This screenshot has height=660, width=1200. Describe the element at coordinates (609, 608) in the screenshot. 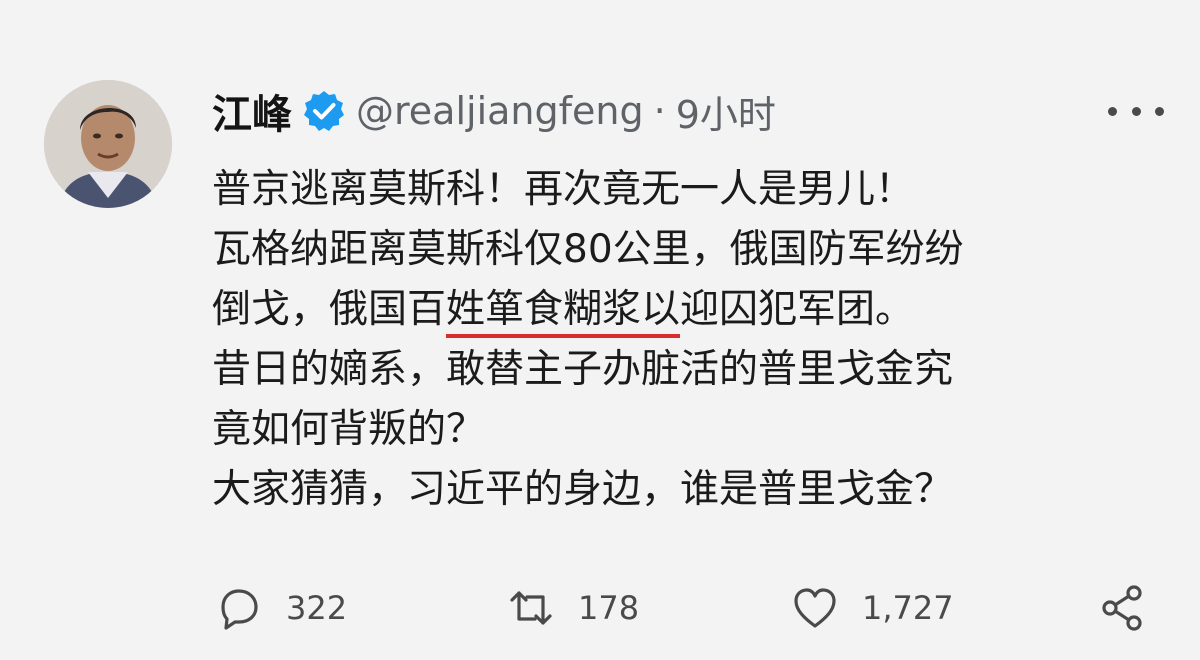

I see `retweet-count: 178` at that location.